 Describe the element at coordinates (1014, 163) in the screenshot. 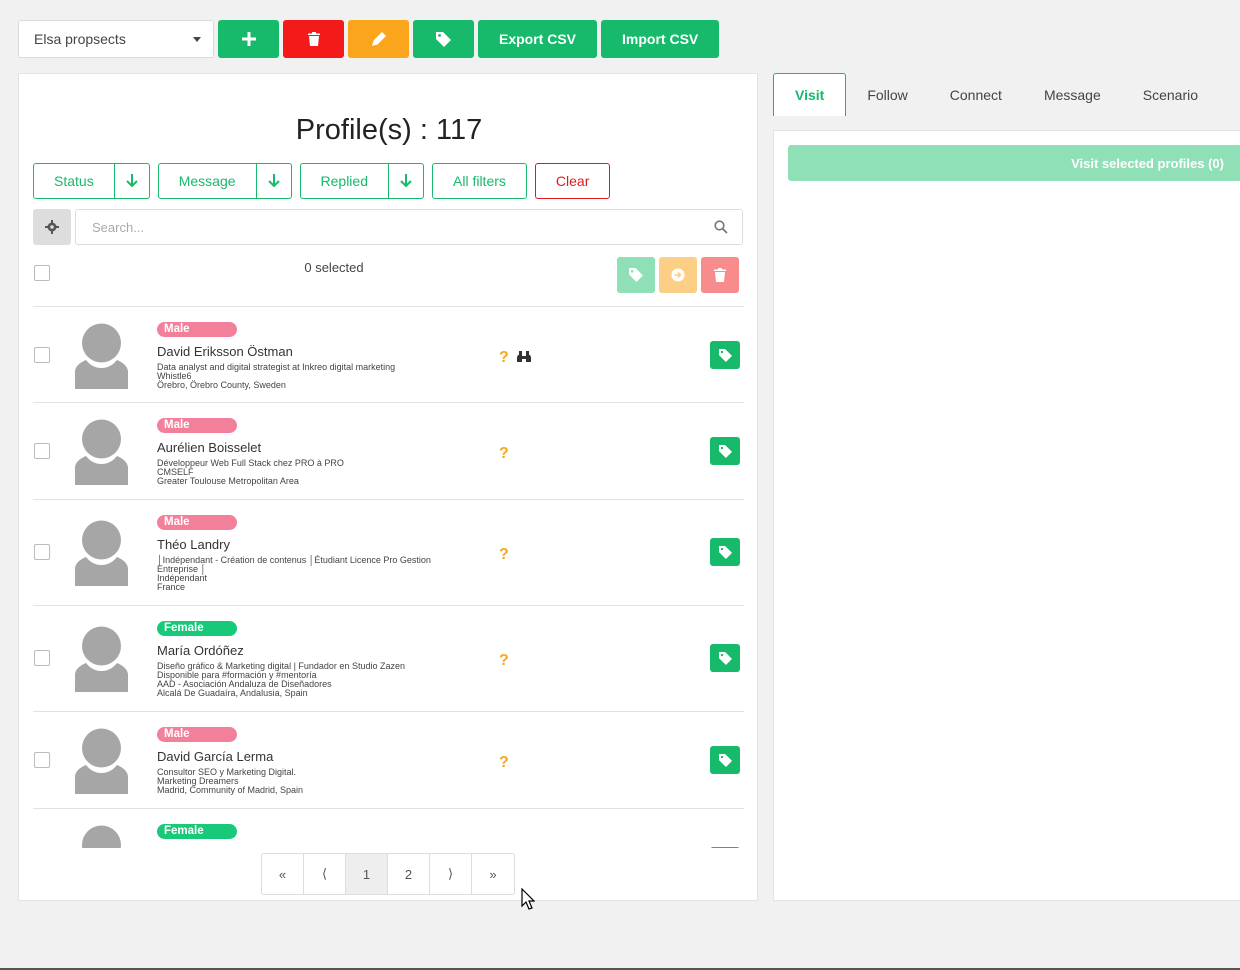

I see `visit-selected-button: Visit selected profiles (0)` at that location.